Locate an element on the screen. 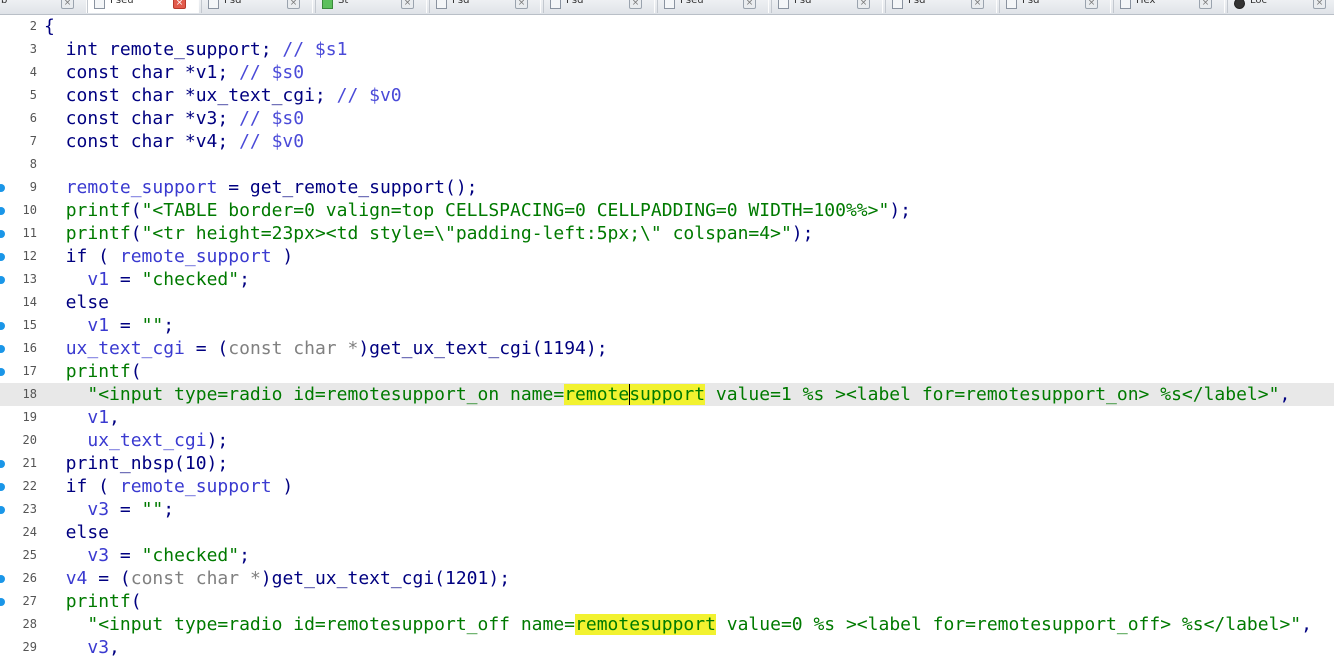 The height and width of the screenshot is (659, 1334). code-line: 20 ux_text_cgi); is located at coordinates (667, 440).